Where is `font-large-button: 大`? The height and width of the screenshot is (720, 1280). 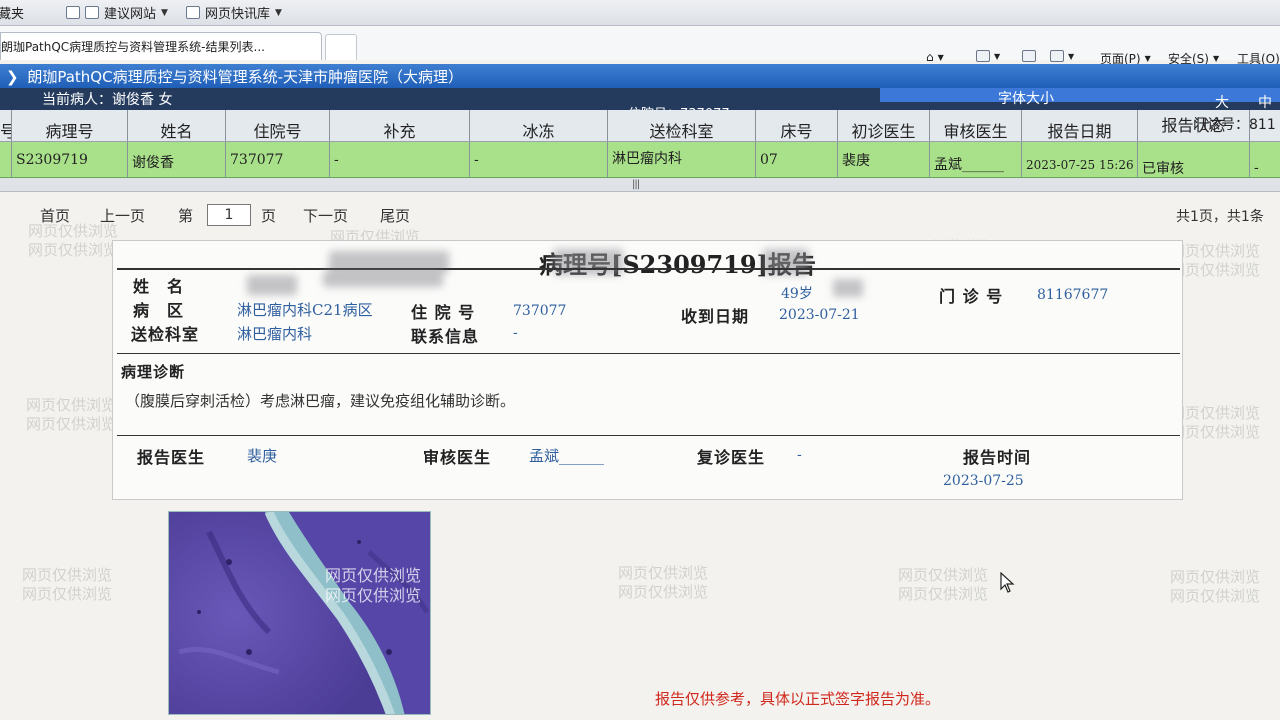 font-large-button: 大 is located at coordinates (1222, 102).